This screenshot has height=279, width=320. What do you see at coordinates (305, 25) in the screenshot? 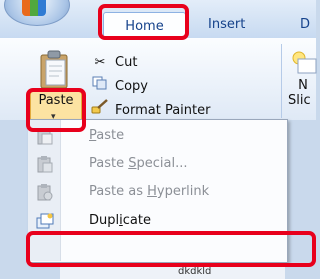
I see `tab-design: D` at bounding box center [305, 25].